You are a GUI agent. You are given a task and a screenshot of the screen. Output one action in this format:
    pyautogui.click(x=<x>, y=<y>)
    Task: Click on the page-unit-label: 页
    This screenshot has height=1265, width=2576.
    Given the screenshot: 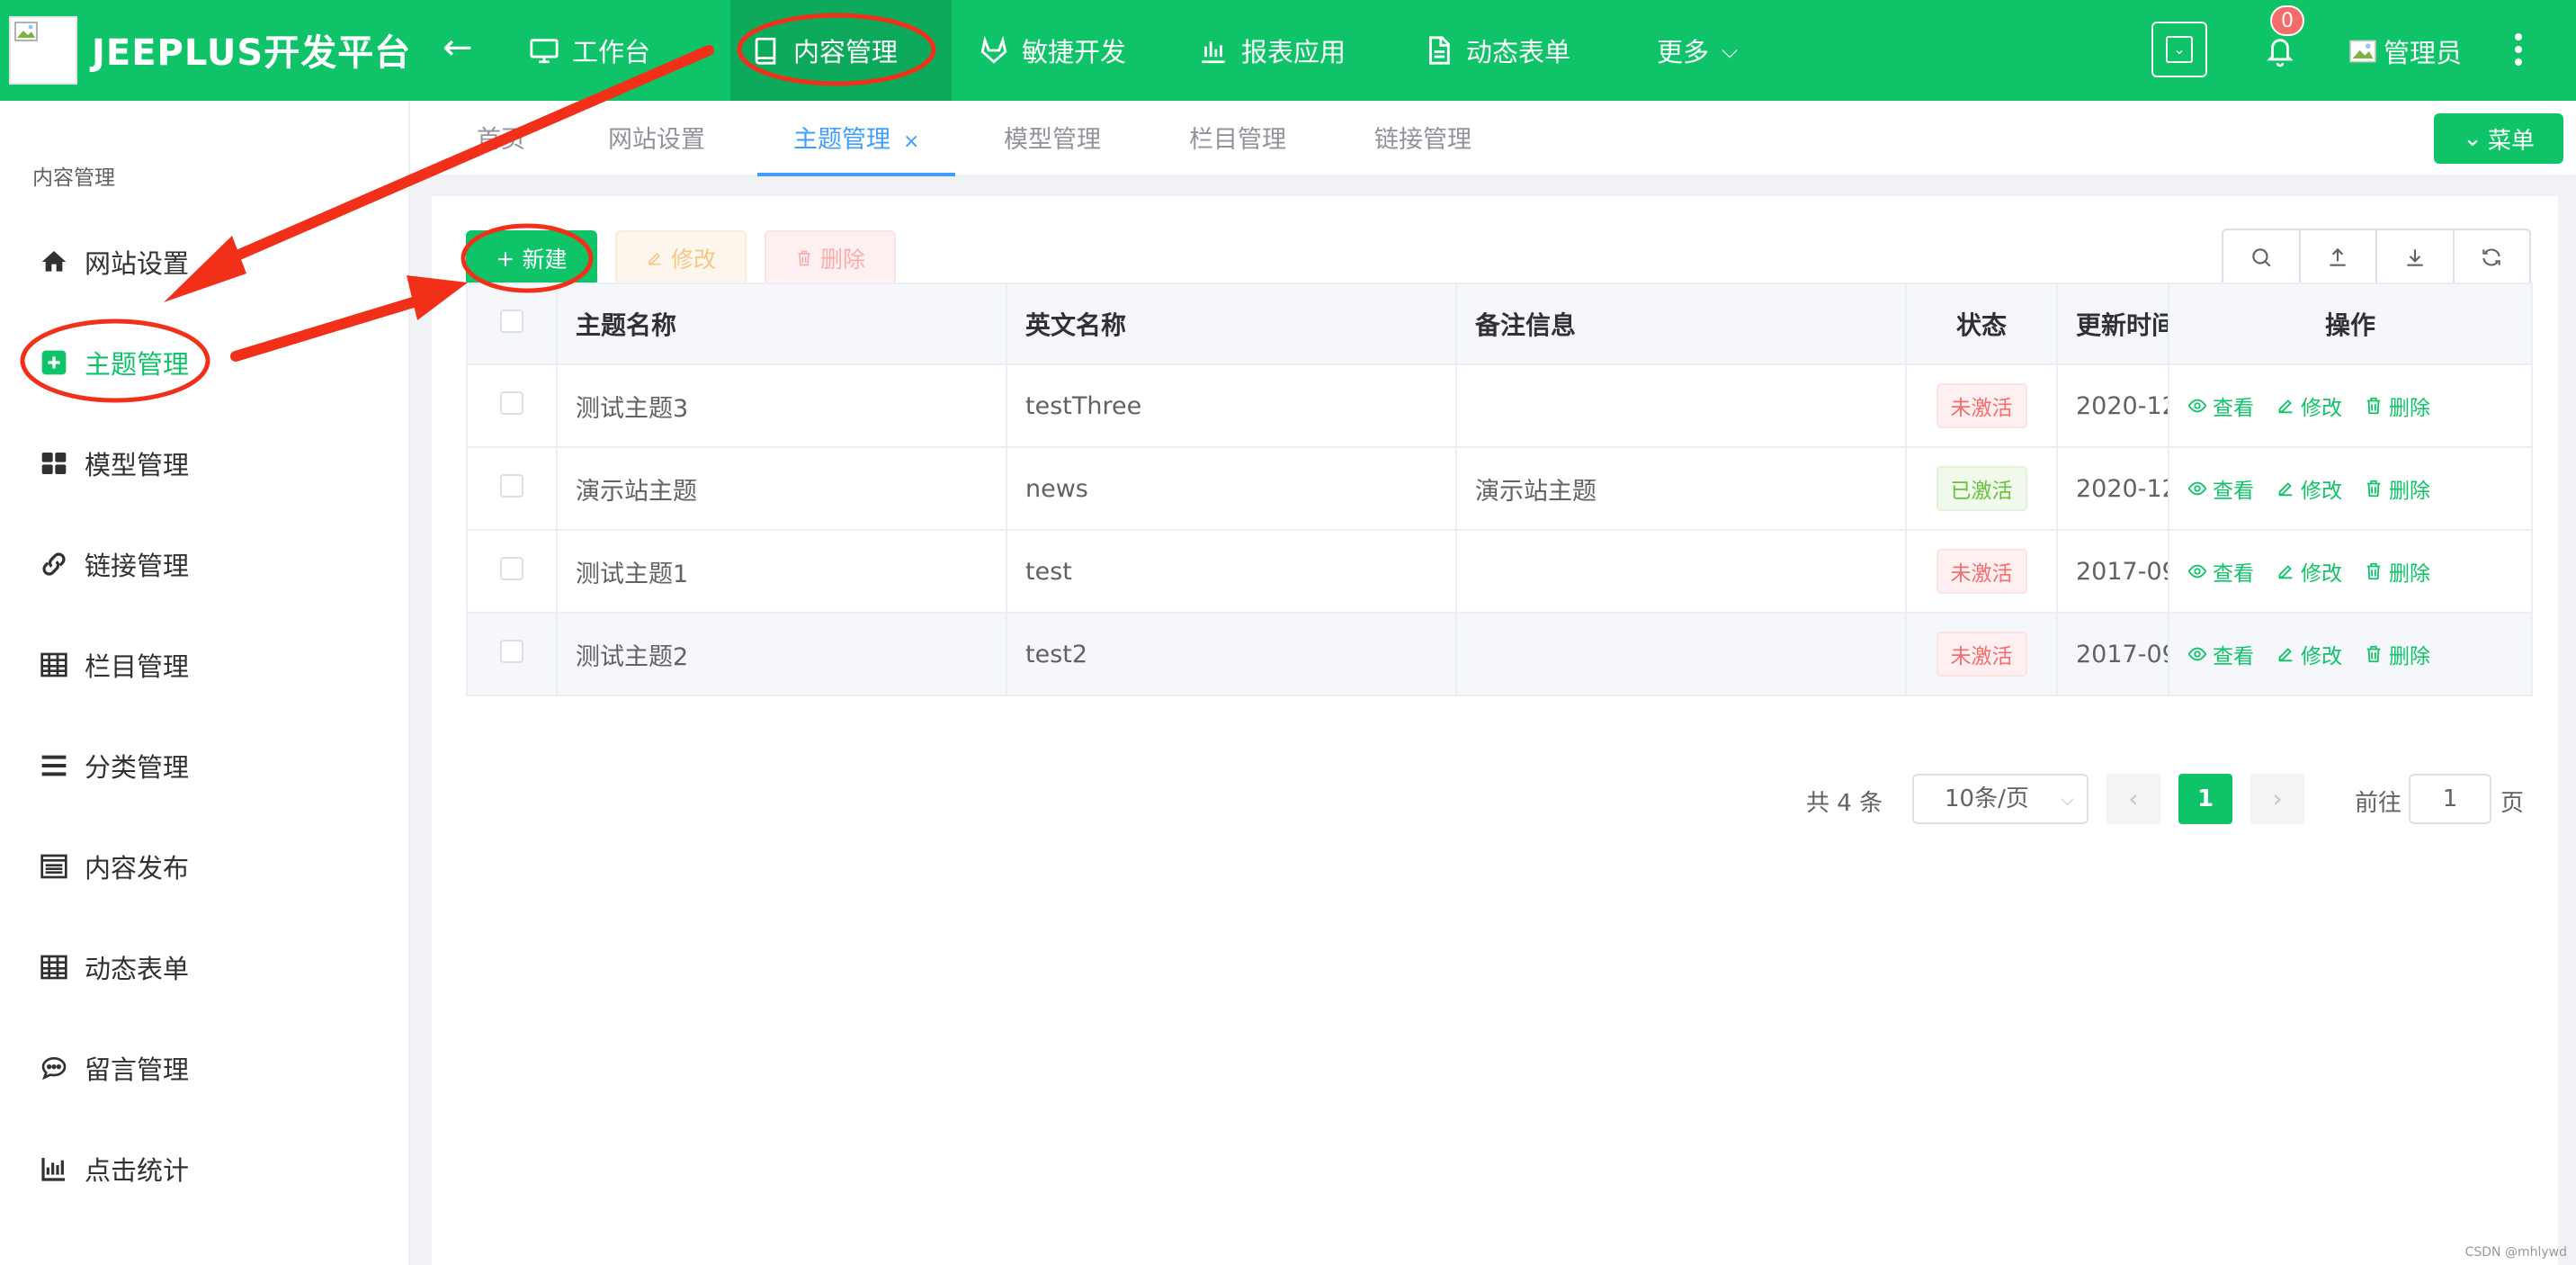 What is the action you would take?
    pyautogui.click(x=2512, y=804)
    